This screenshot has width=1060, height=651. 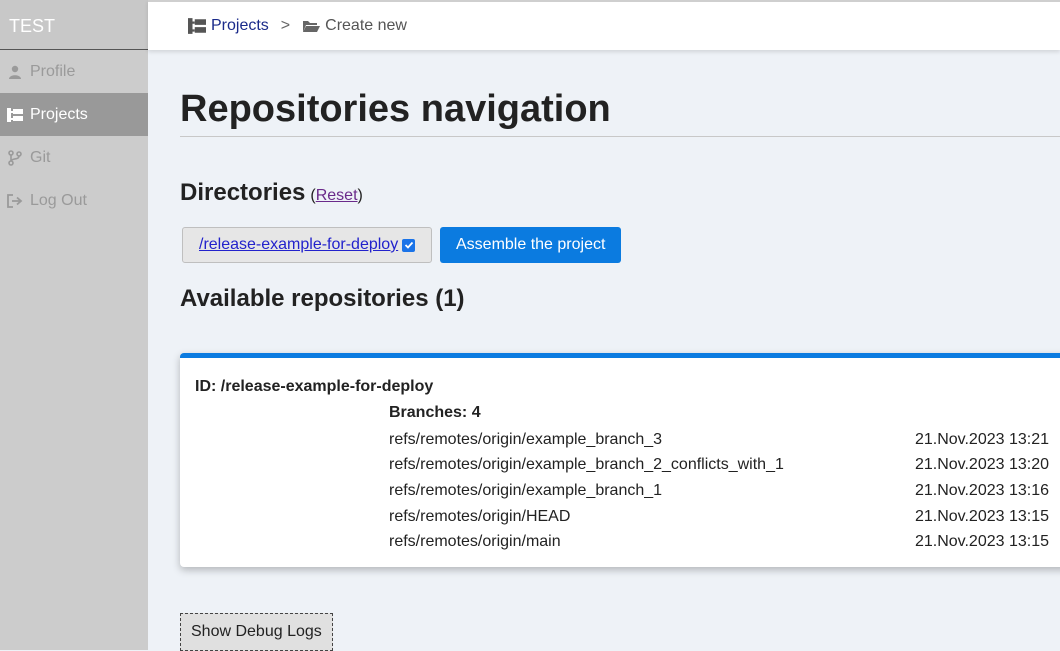 What do you see at coordinates (360, 195) in the screenshot?
I see `reset-paren-close: )` at bounding box center [360, 195].